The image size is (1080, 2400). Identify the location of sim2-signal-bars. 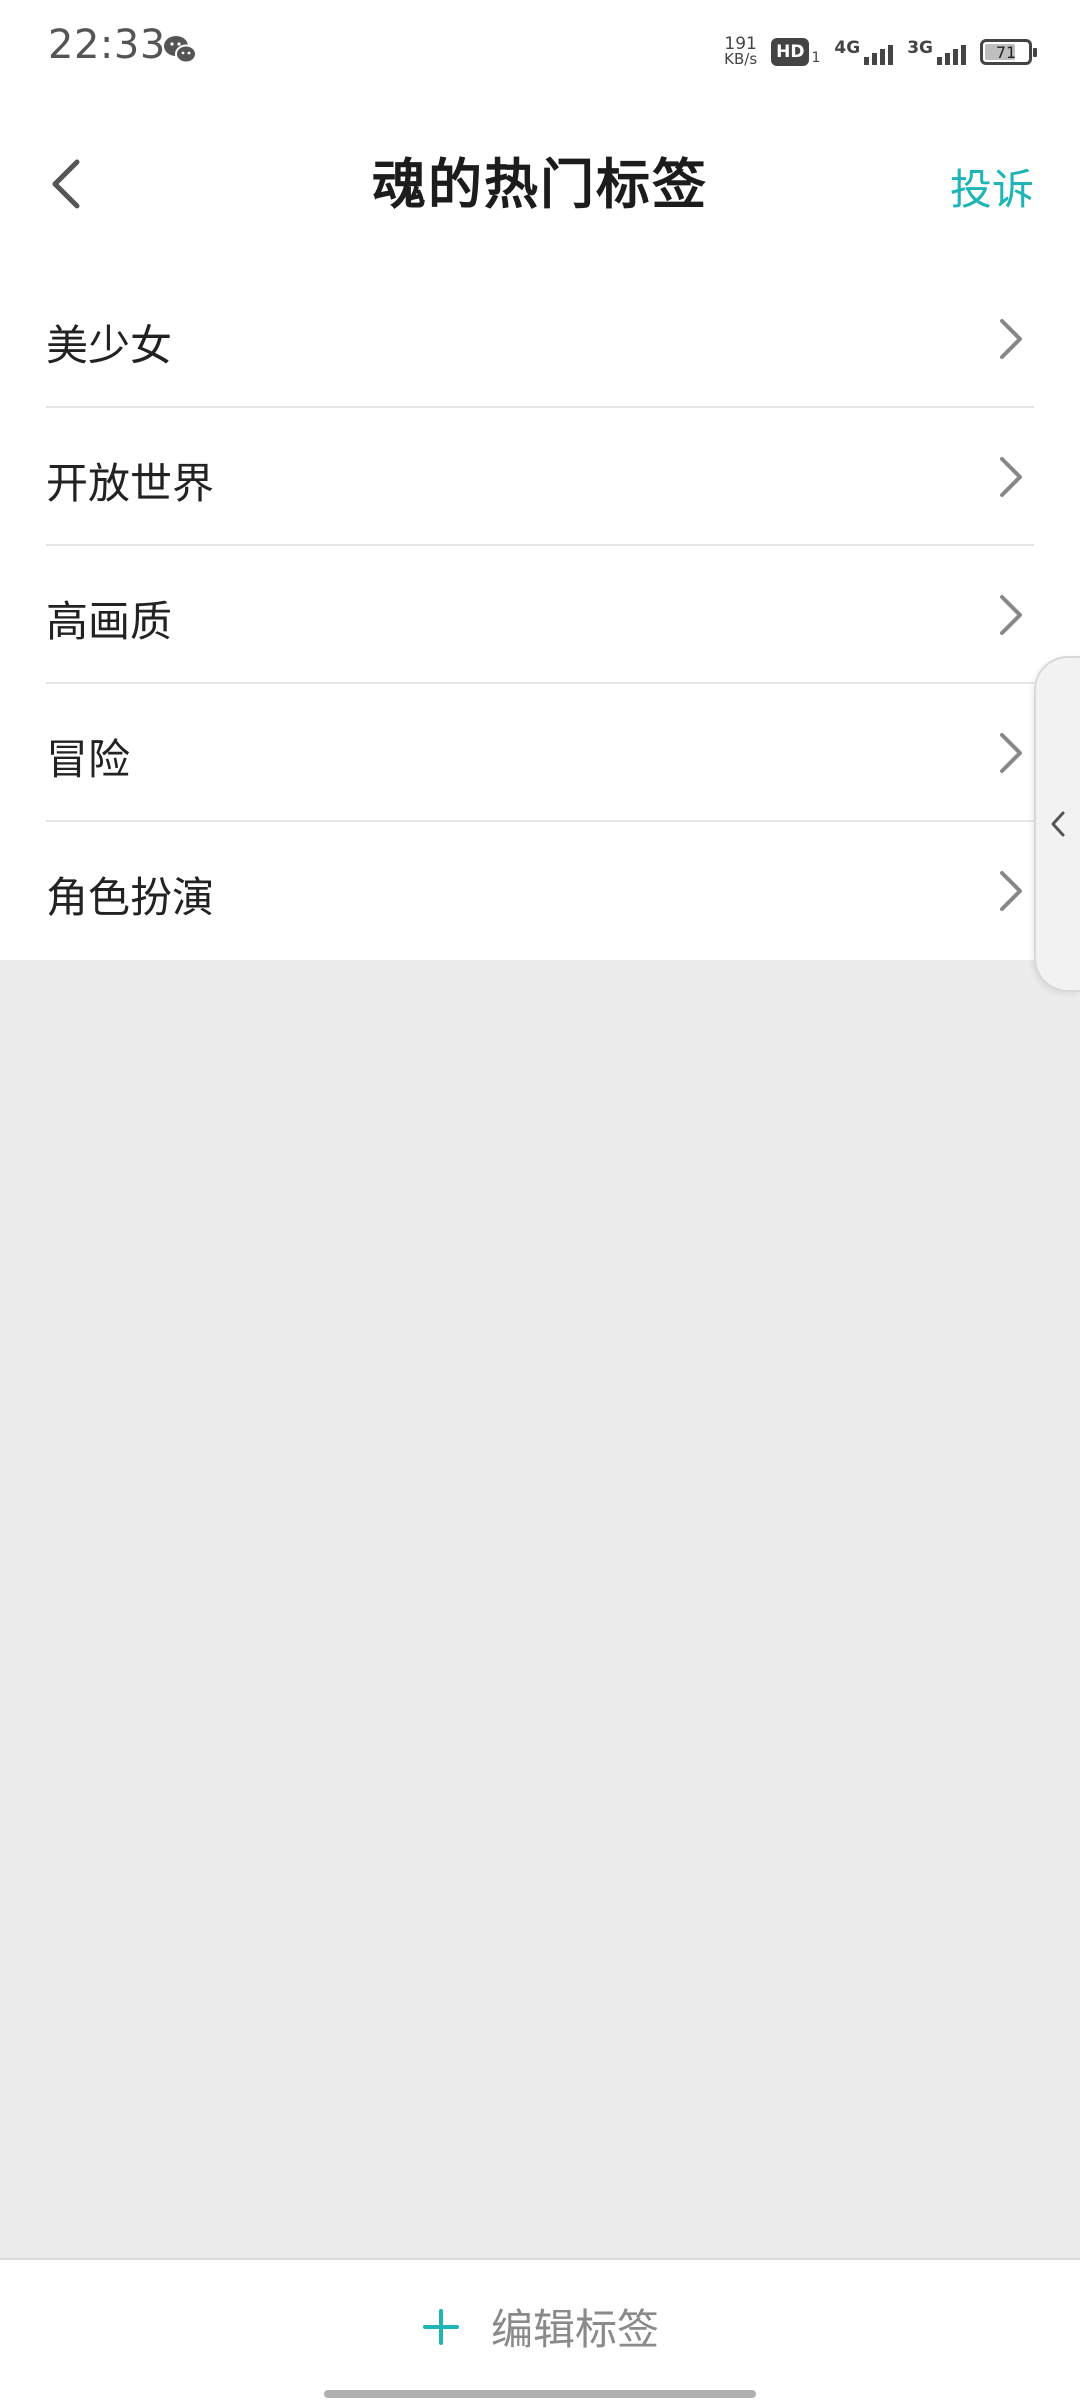
(951, 52).